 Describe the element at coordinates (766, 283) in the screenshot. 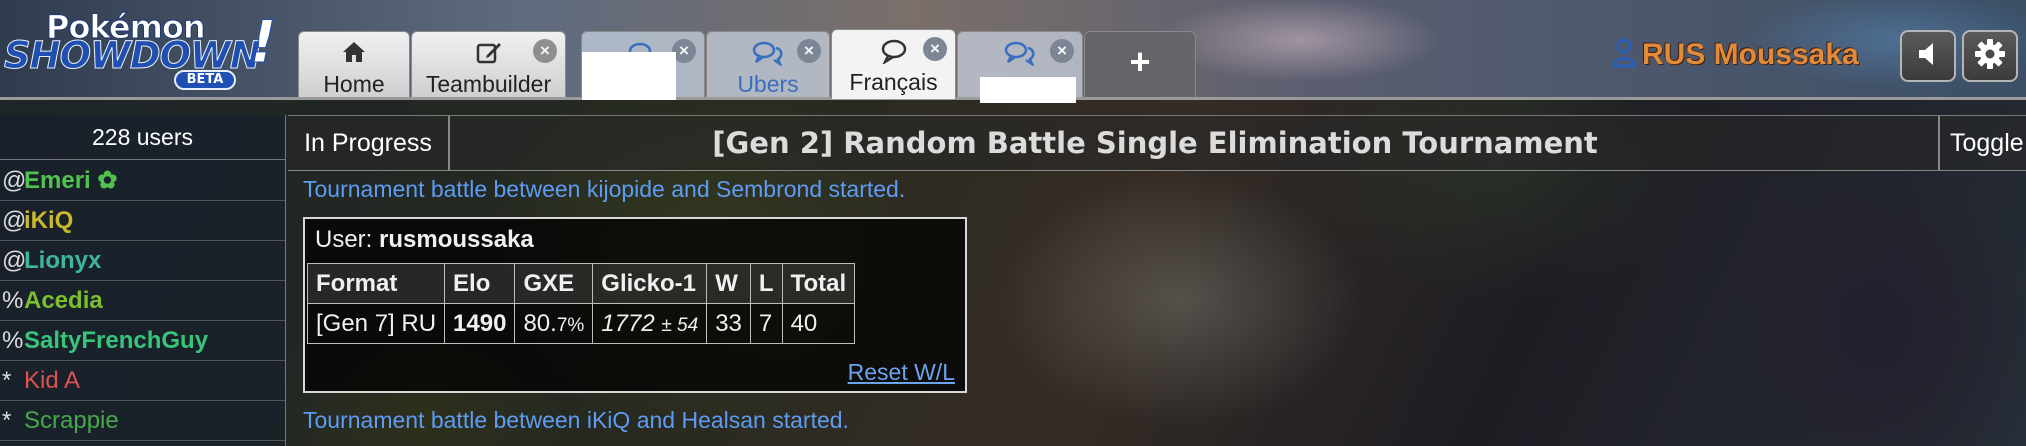

I see `column-header: L` at that location.